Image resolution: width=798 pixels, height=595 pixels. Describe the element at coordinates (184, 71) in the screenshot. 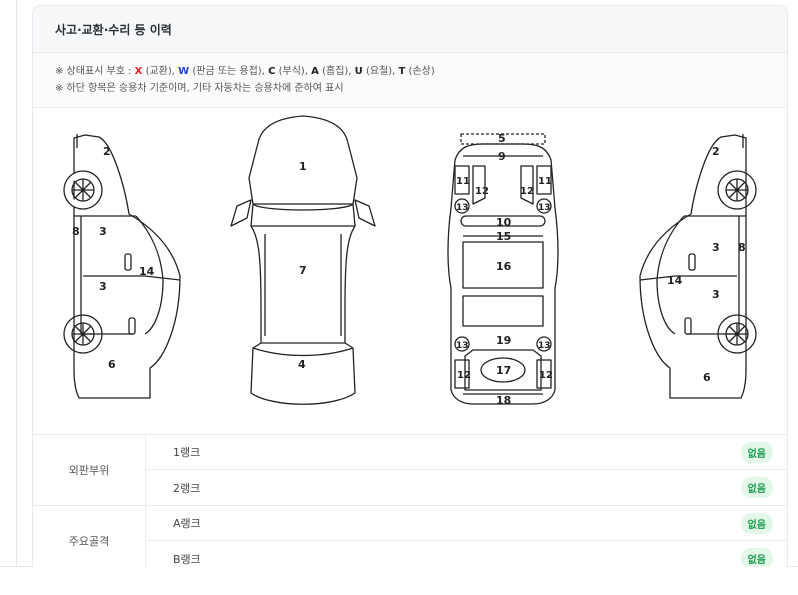

I see `legend-code-w: W` at that location.